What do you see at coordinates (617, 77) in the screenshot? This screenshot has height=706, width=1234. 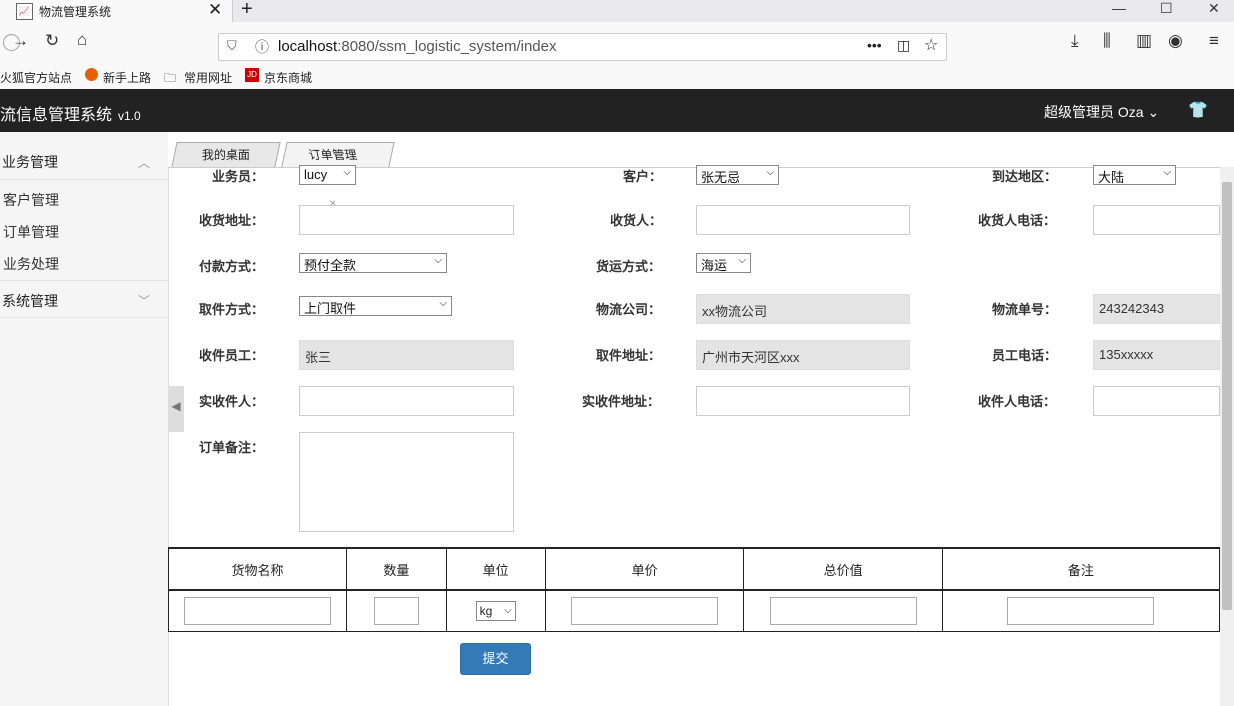 I see `bookmarks-bar: 火狐官方站点 新手上路 🗀 常用网址 JD 京东商城` at bounding box center [617, 77].